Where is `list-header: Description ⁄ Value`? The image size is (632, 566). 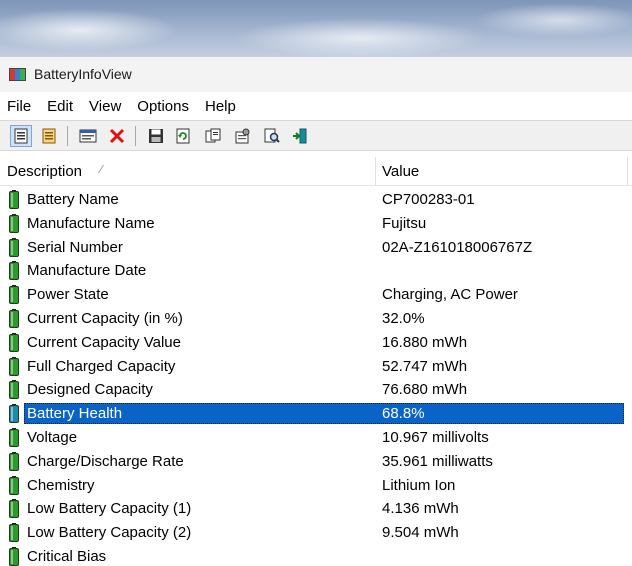 list-header: Description ⁄ Value is located at coordinates (316, 168).